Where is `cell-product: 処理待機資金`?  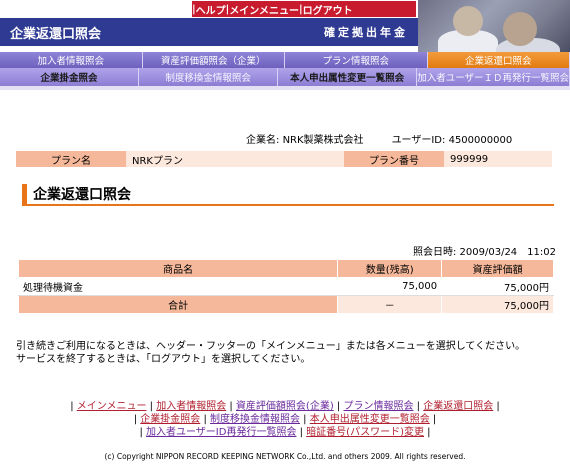 cell-product: 処理待機資金 is located at coordinates (178, 286).